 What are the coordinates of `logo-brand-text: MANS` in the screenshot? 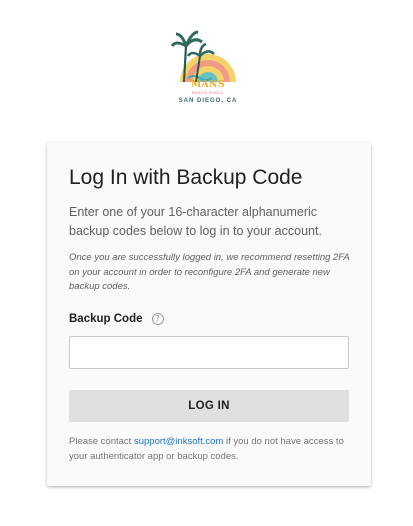 It's located at (208, 85).